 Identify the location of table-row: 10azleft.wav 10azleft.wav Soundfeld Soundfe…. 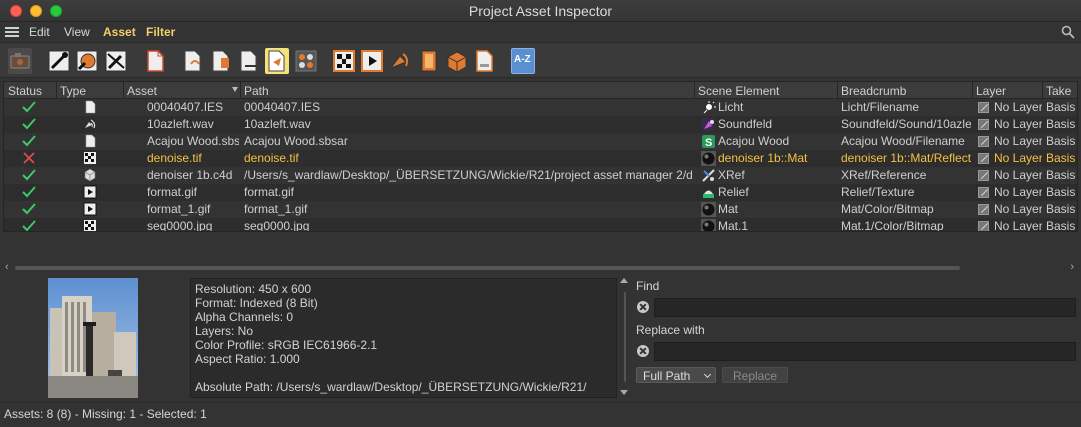
(540, 124).